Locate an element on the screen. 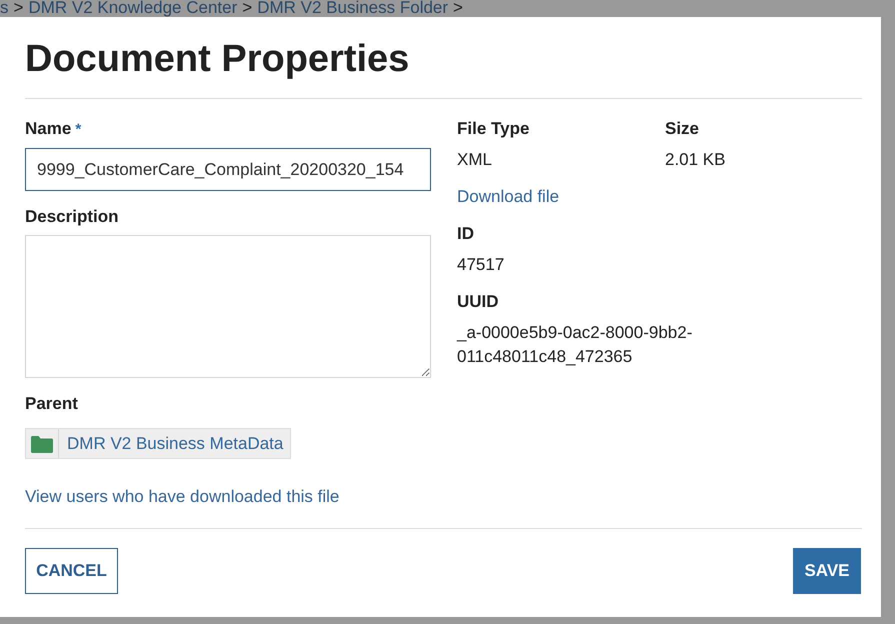  folder-icon is located at coordinates (42, 443).